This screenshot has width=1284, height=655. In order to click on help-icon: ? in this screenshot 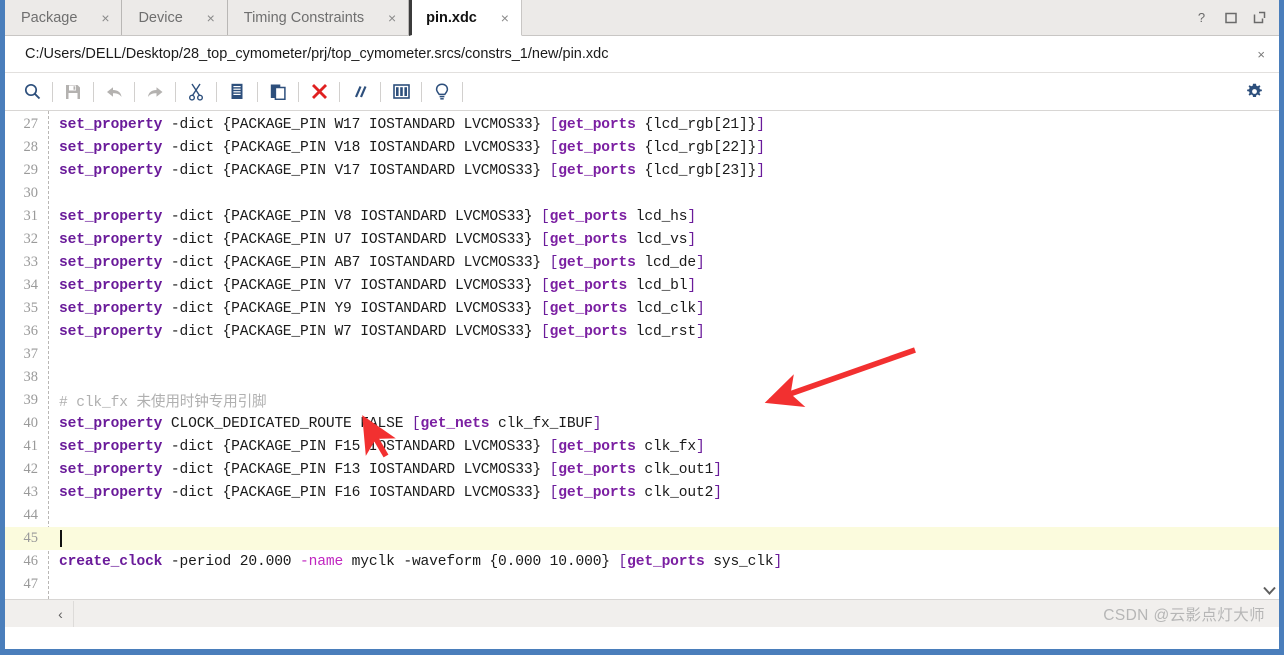, I will do `click(1201, 17)`.